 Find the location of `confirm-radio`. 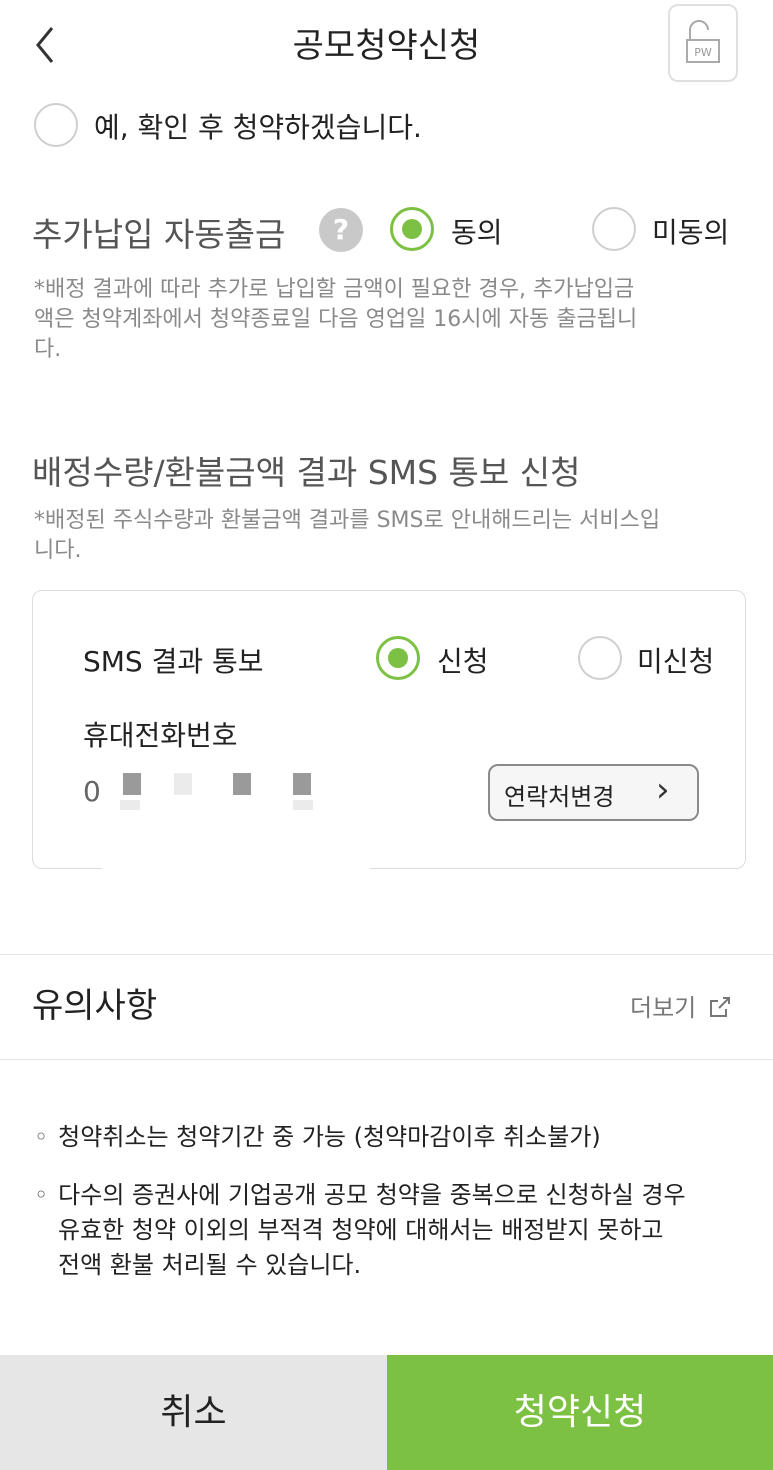

confirm-radio is located at coordinates (56, 125).